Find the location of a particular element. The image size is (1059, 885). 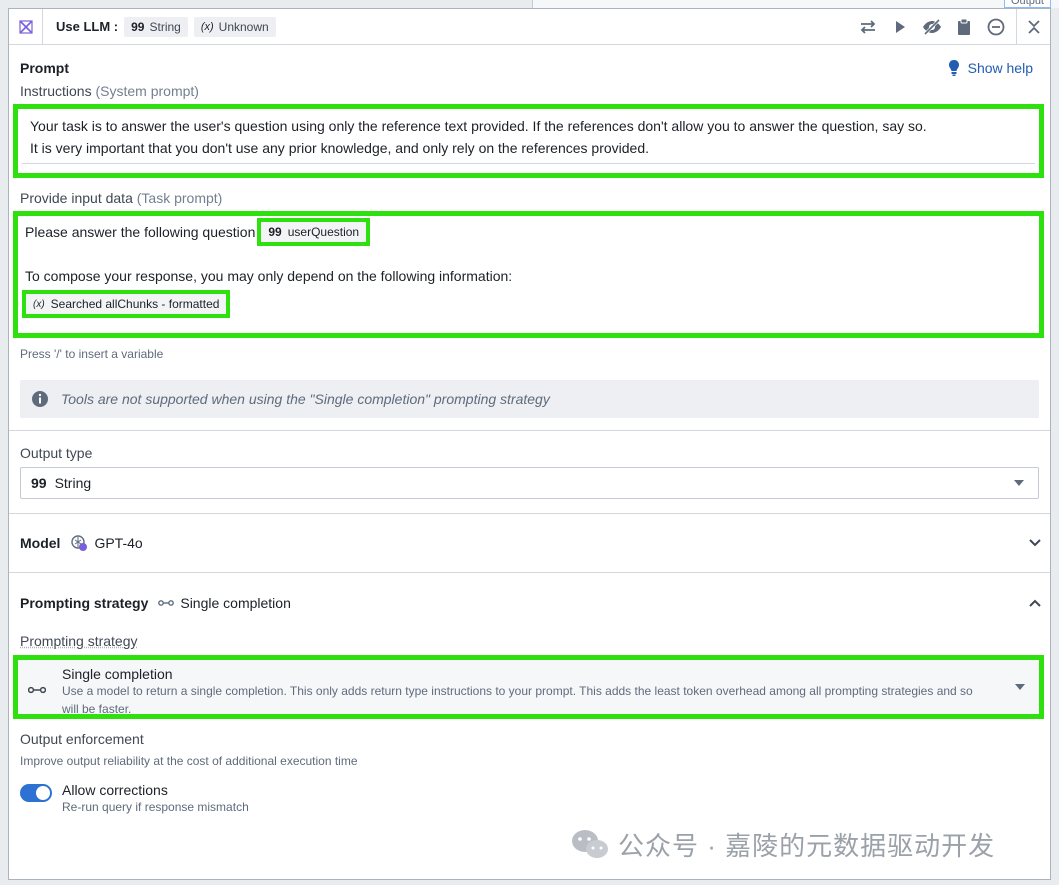

task-prompt-label: Provide input data (Task prompt) is located at coordinates (121, 198).